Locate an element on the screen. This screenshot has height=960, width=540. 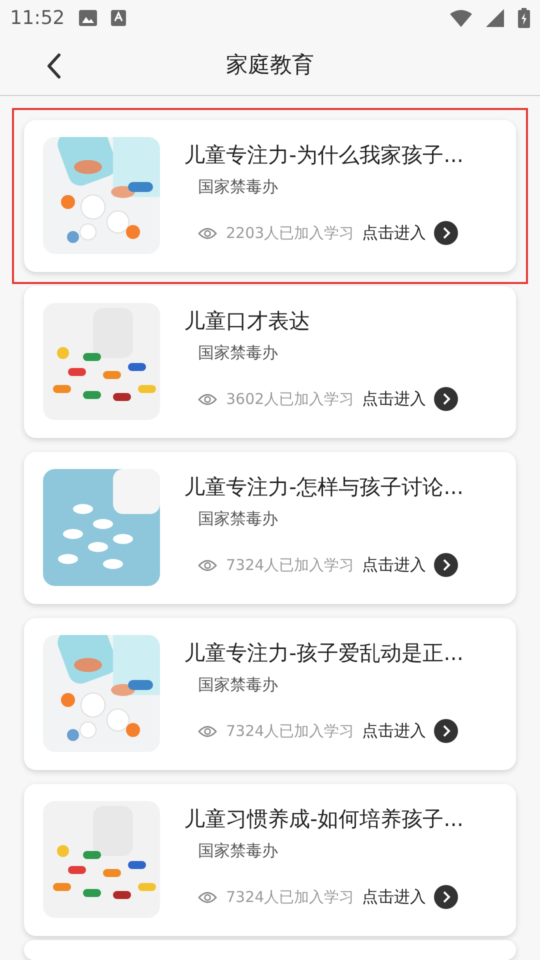
course-card: 儿童口才表达 国家禁毒办 3602人已加入学习 点击进入 is located at coordinates (270, 362).